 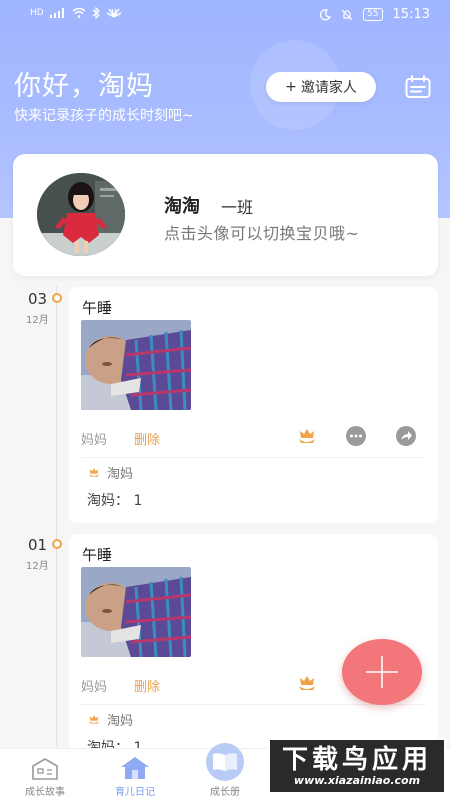 I want to click on switch-baby-hint: 点击头像可以切换宝贝哦~, so click(x=262, y=233).